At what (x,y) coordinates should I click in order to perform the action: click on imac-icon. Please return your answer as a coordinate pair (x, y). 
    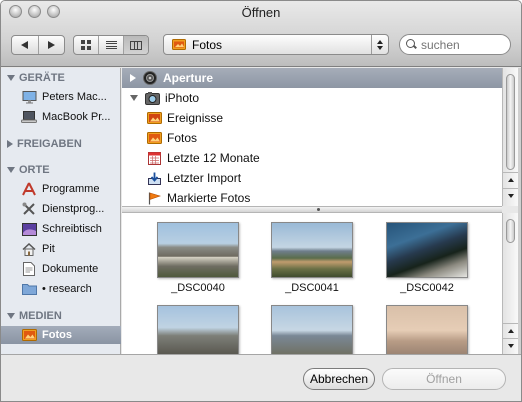
    Looking at the image, I should click on (29, 97).